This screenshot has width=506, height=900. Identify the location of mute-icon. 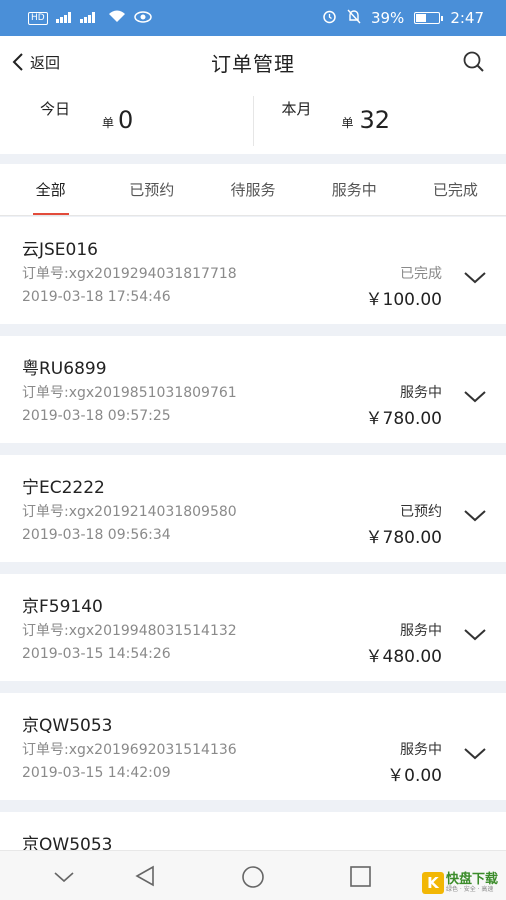
(354, 18).